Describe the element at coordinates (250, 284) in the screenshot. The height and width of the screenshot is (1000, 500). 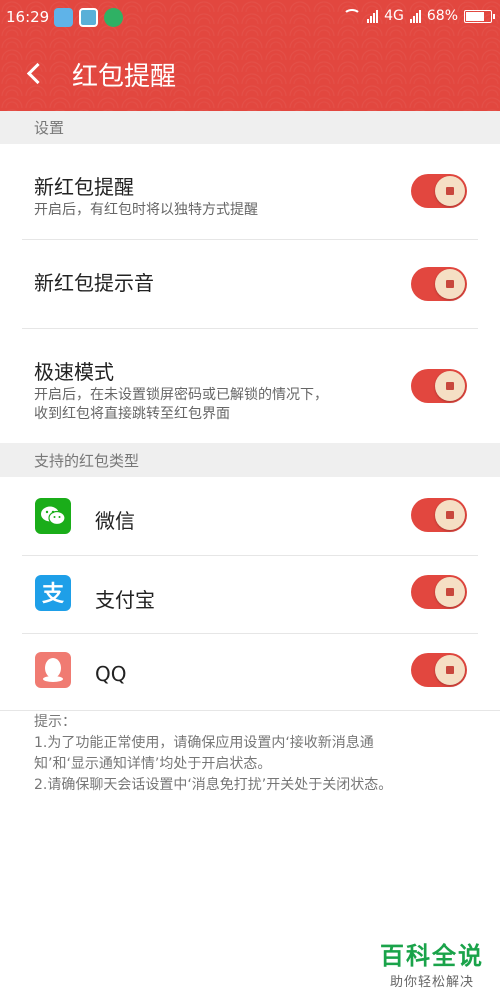
I see `setting-row-alert-sound: 新红包提示音` at that location.